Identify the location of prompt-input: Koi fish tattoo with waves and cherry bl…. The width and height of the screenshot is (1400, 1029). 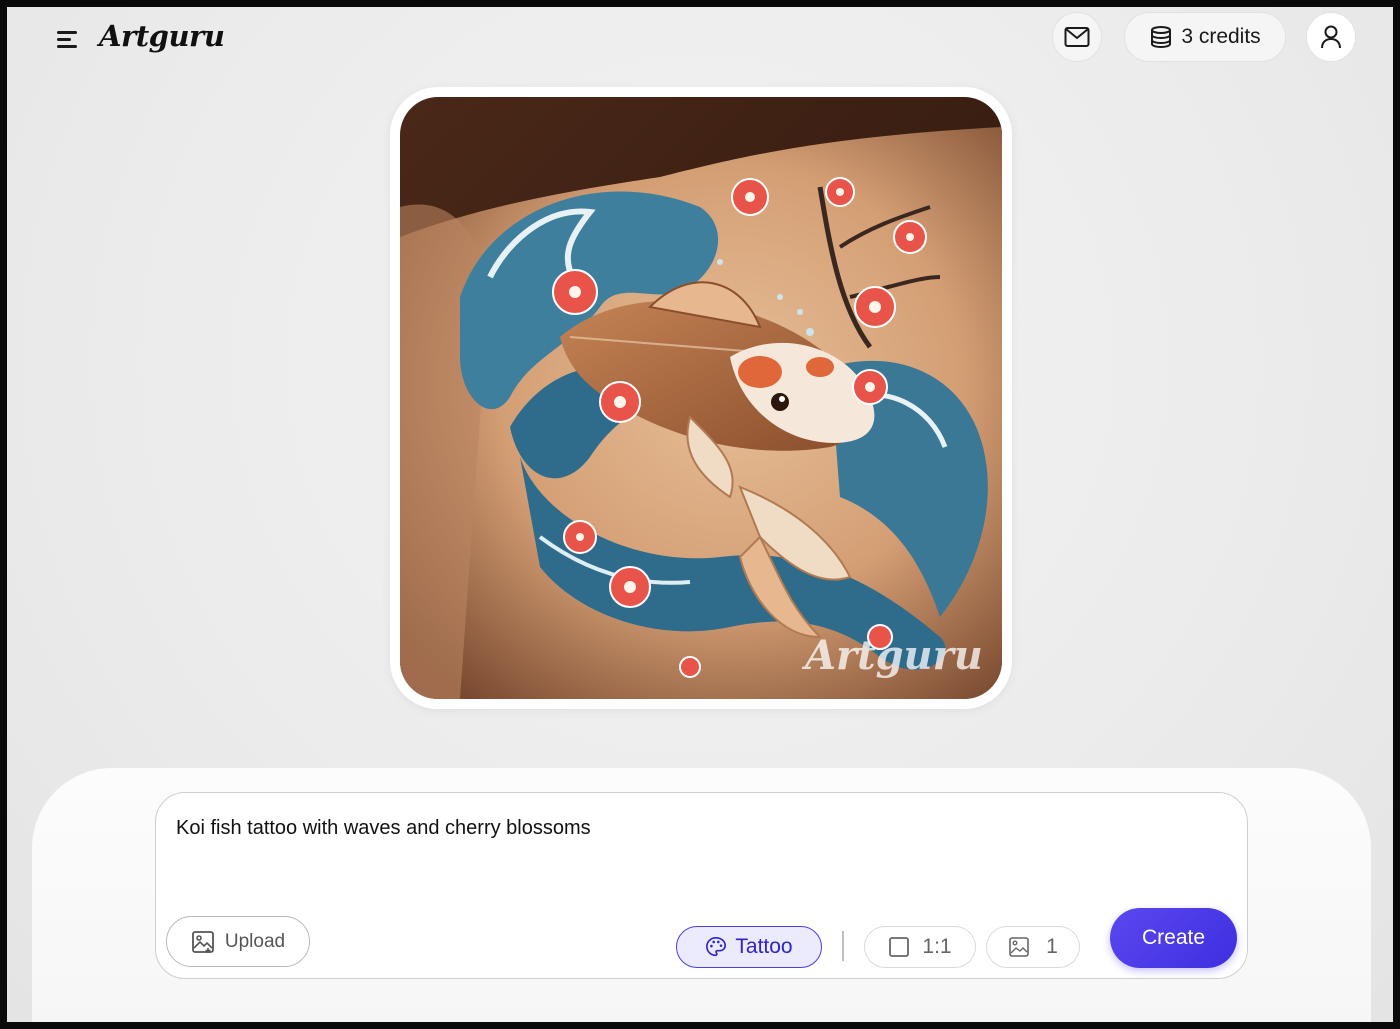
(383, 828).